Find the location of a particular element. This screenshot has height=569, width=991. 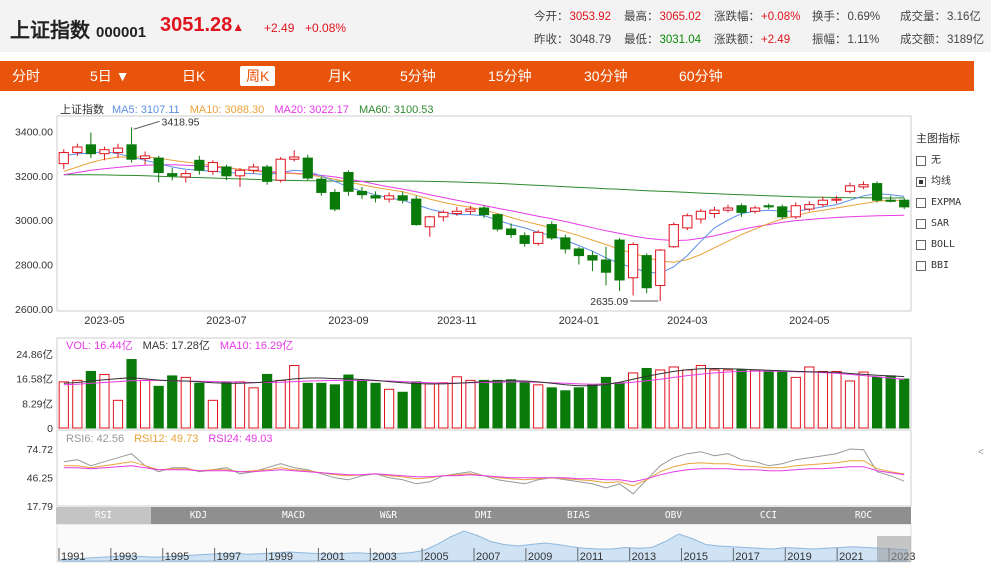

overview-range-handle is located at coordinates (894, 549).